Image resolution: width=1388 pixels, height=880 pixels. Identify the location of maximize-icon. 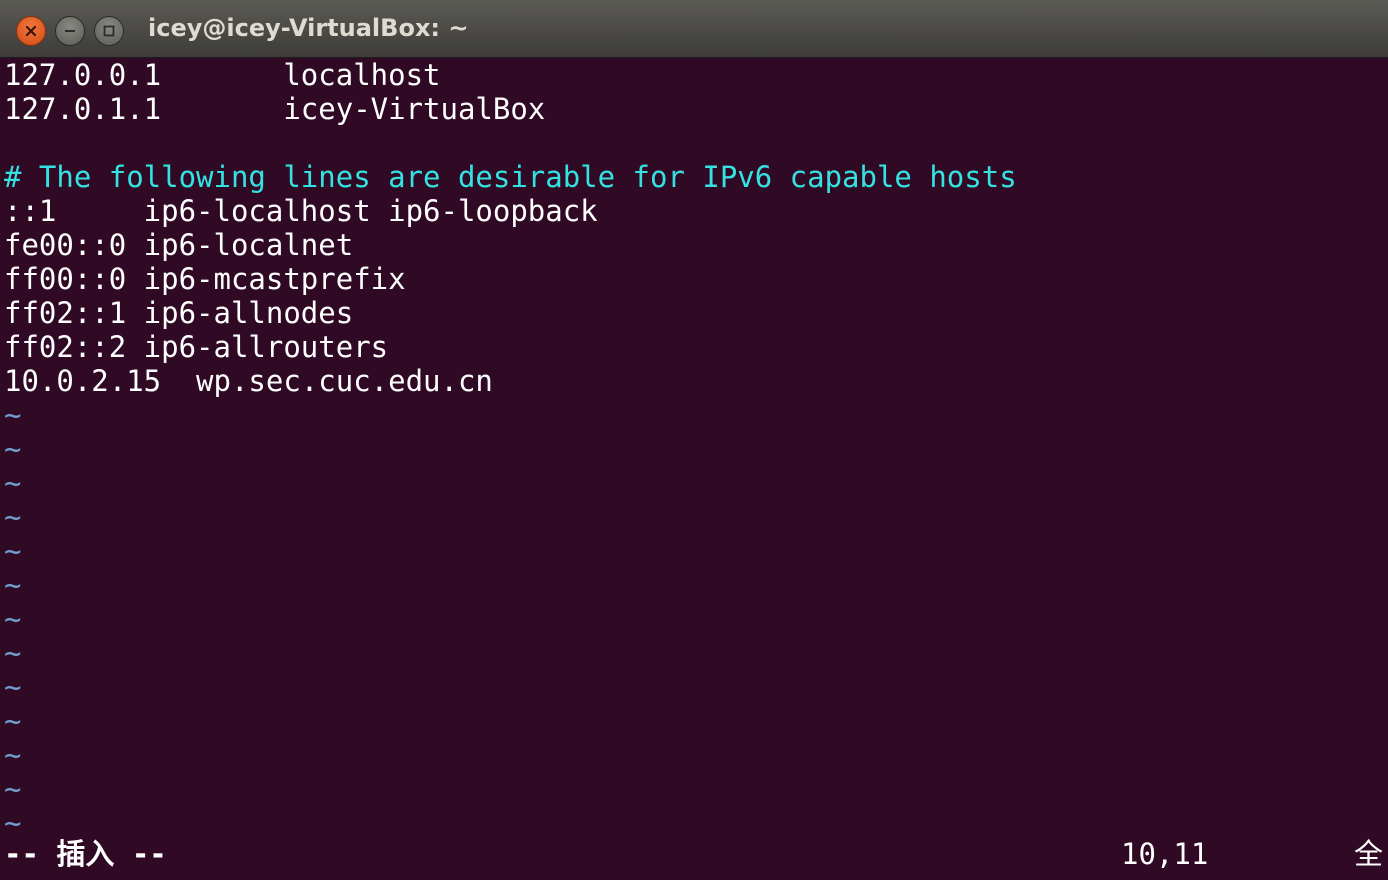
(109, 31).